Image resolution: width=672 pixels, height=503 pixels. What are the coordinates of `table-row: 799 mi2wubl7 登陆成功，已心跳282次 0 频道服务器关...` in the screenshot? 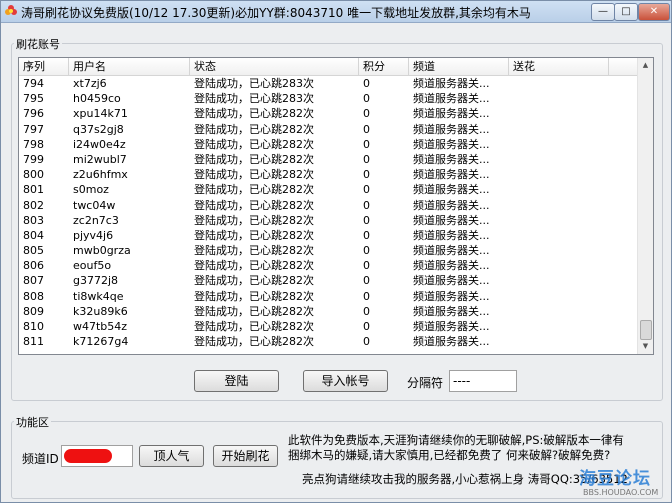 It's located at (328, 159).